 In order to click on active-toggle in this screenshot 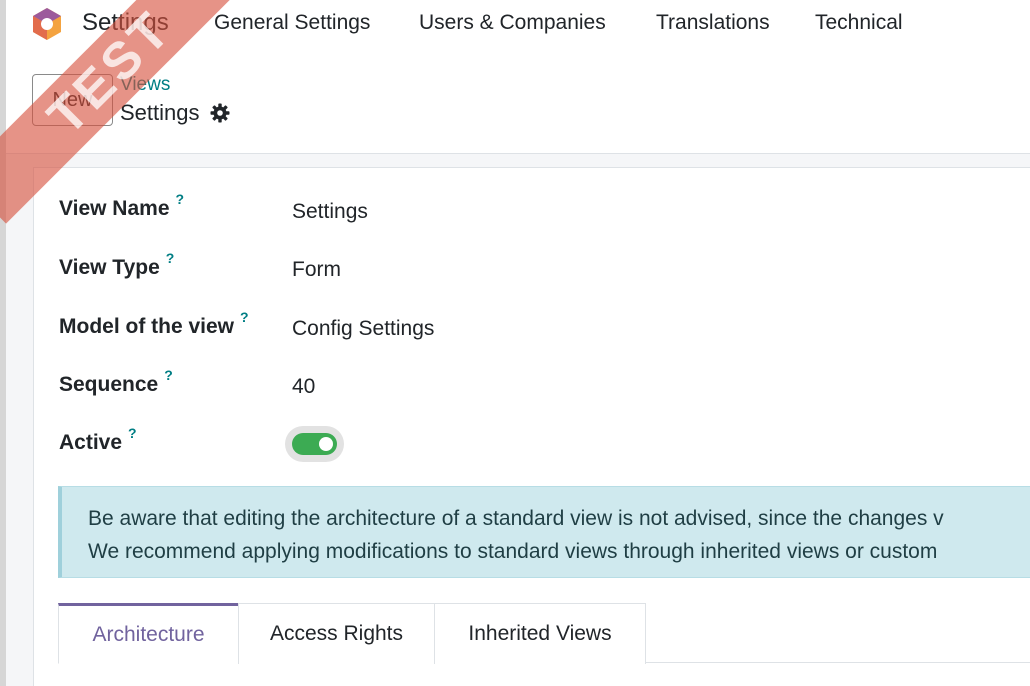, I will do `click(314, 444)`.